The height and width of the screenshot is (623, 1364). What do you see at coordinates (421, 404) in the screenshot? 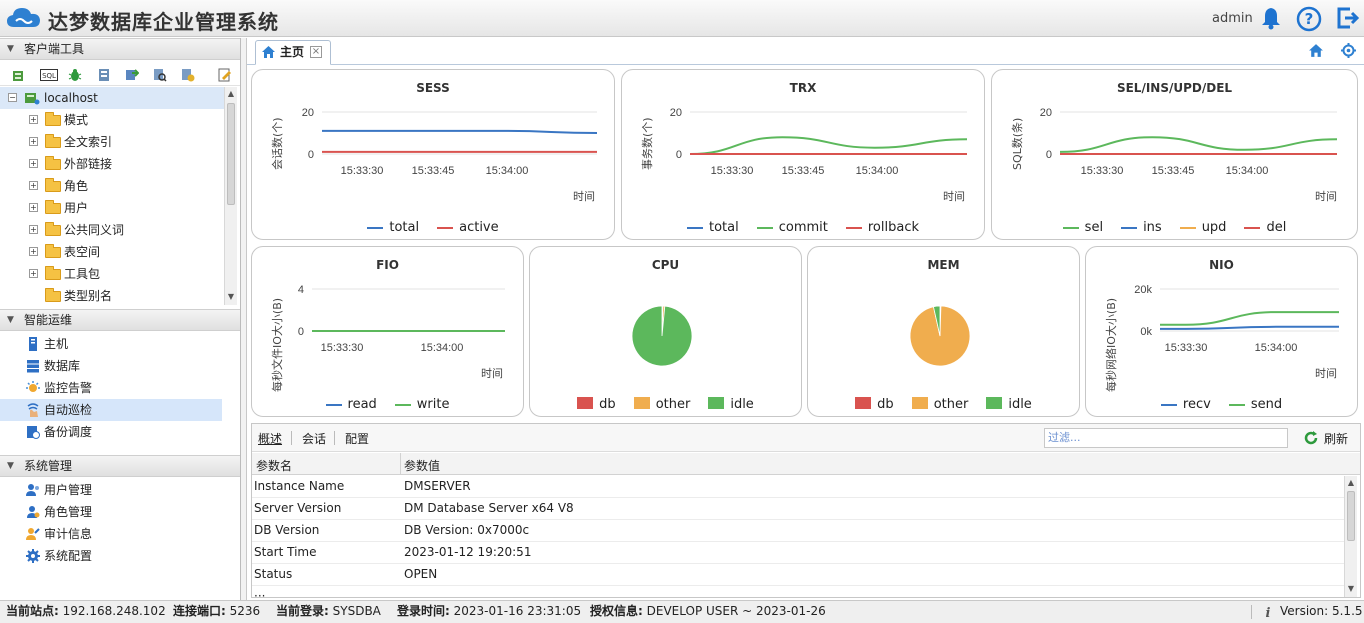
I see `legend-item: write` at bounding box center [421, 404].